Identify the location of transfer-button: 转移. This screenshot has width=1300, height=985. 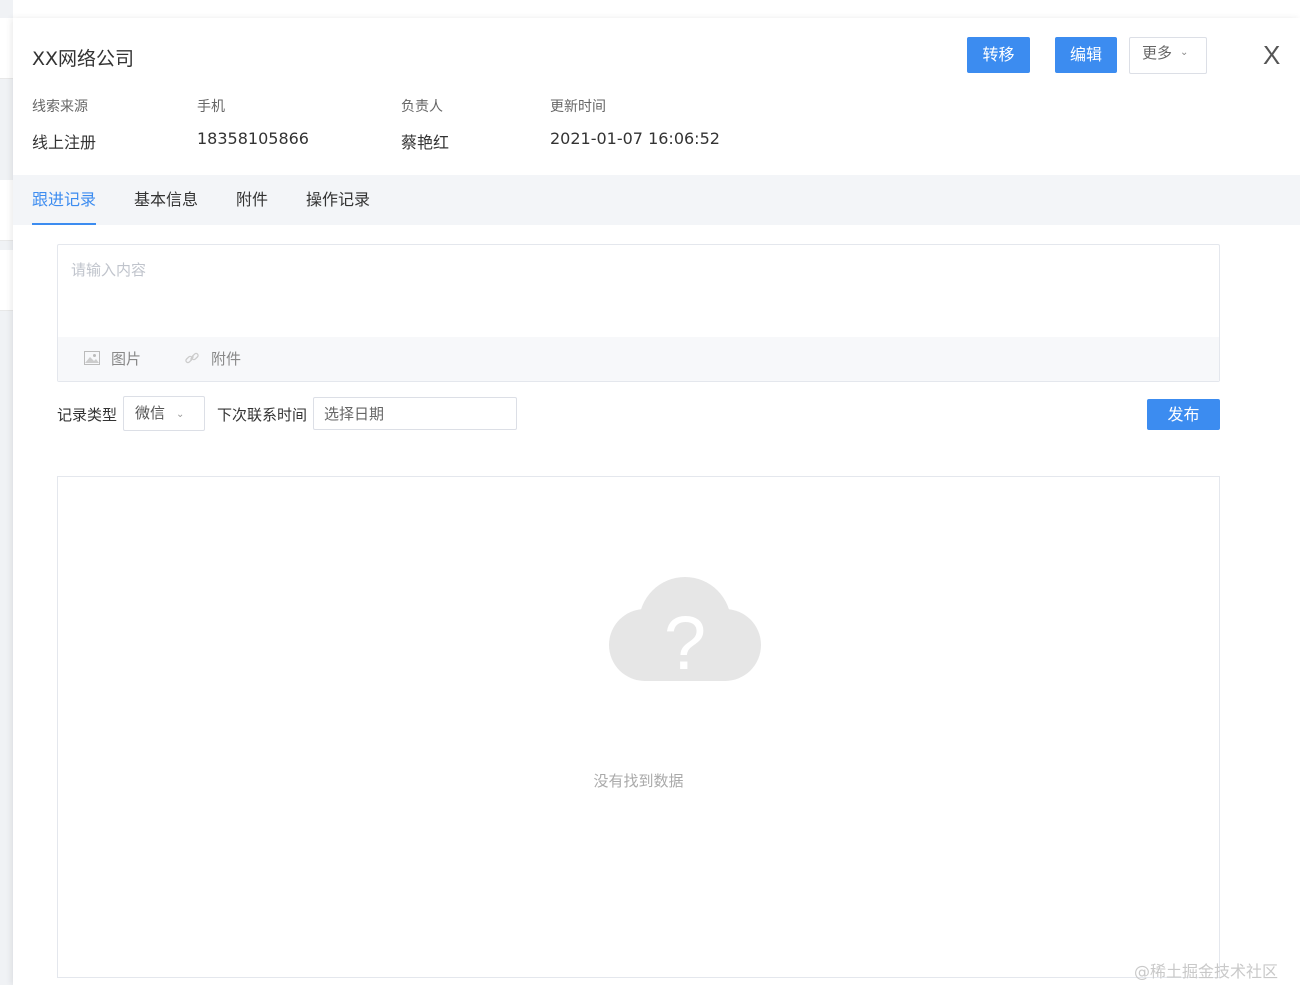
(998, 55).